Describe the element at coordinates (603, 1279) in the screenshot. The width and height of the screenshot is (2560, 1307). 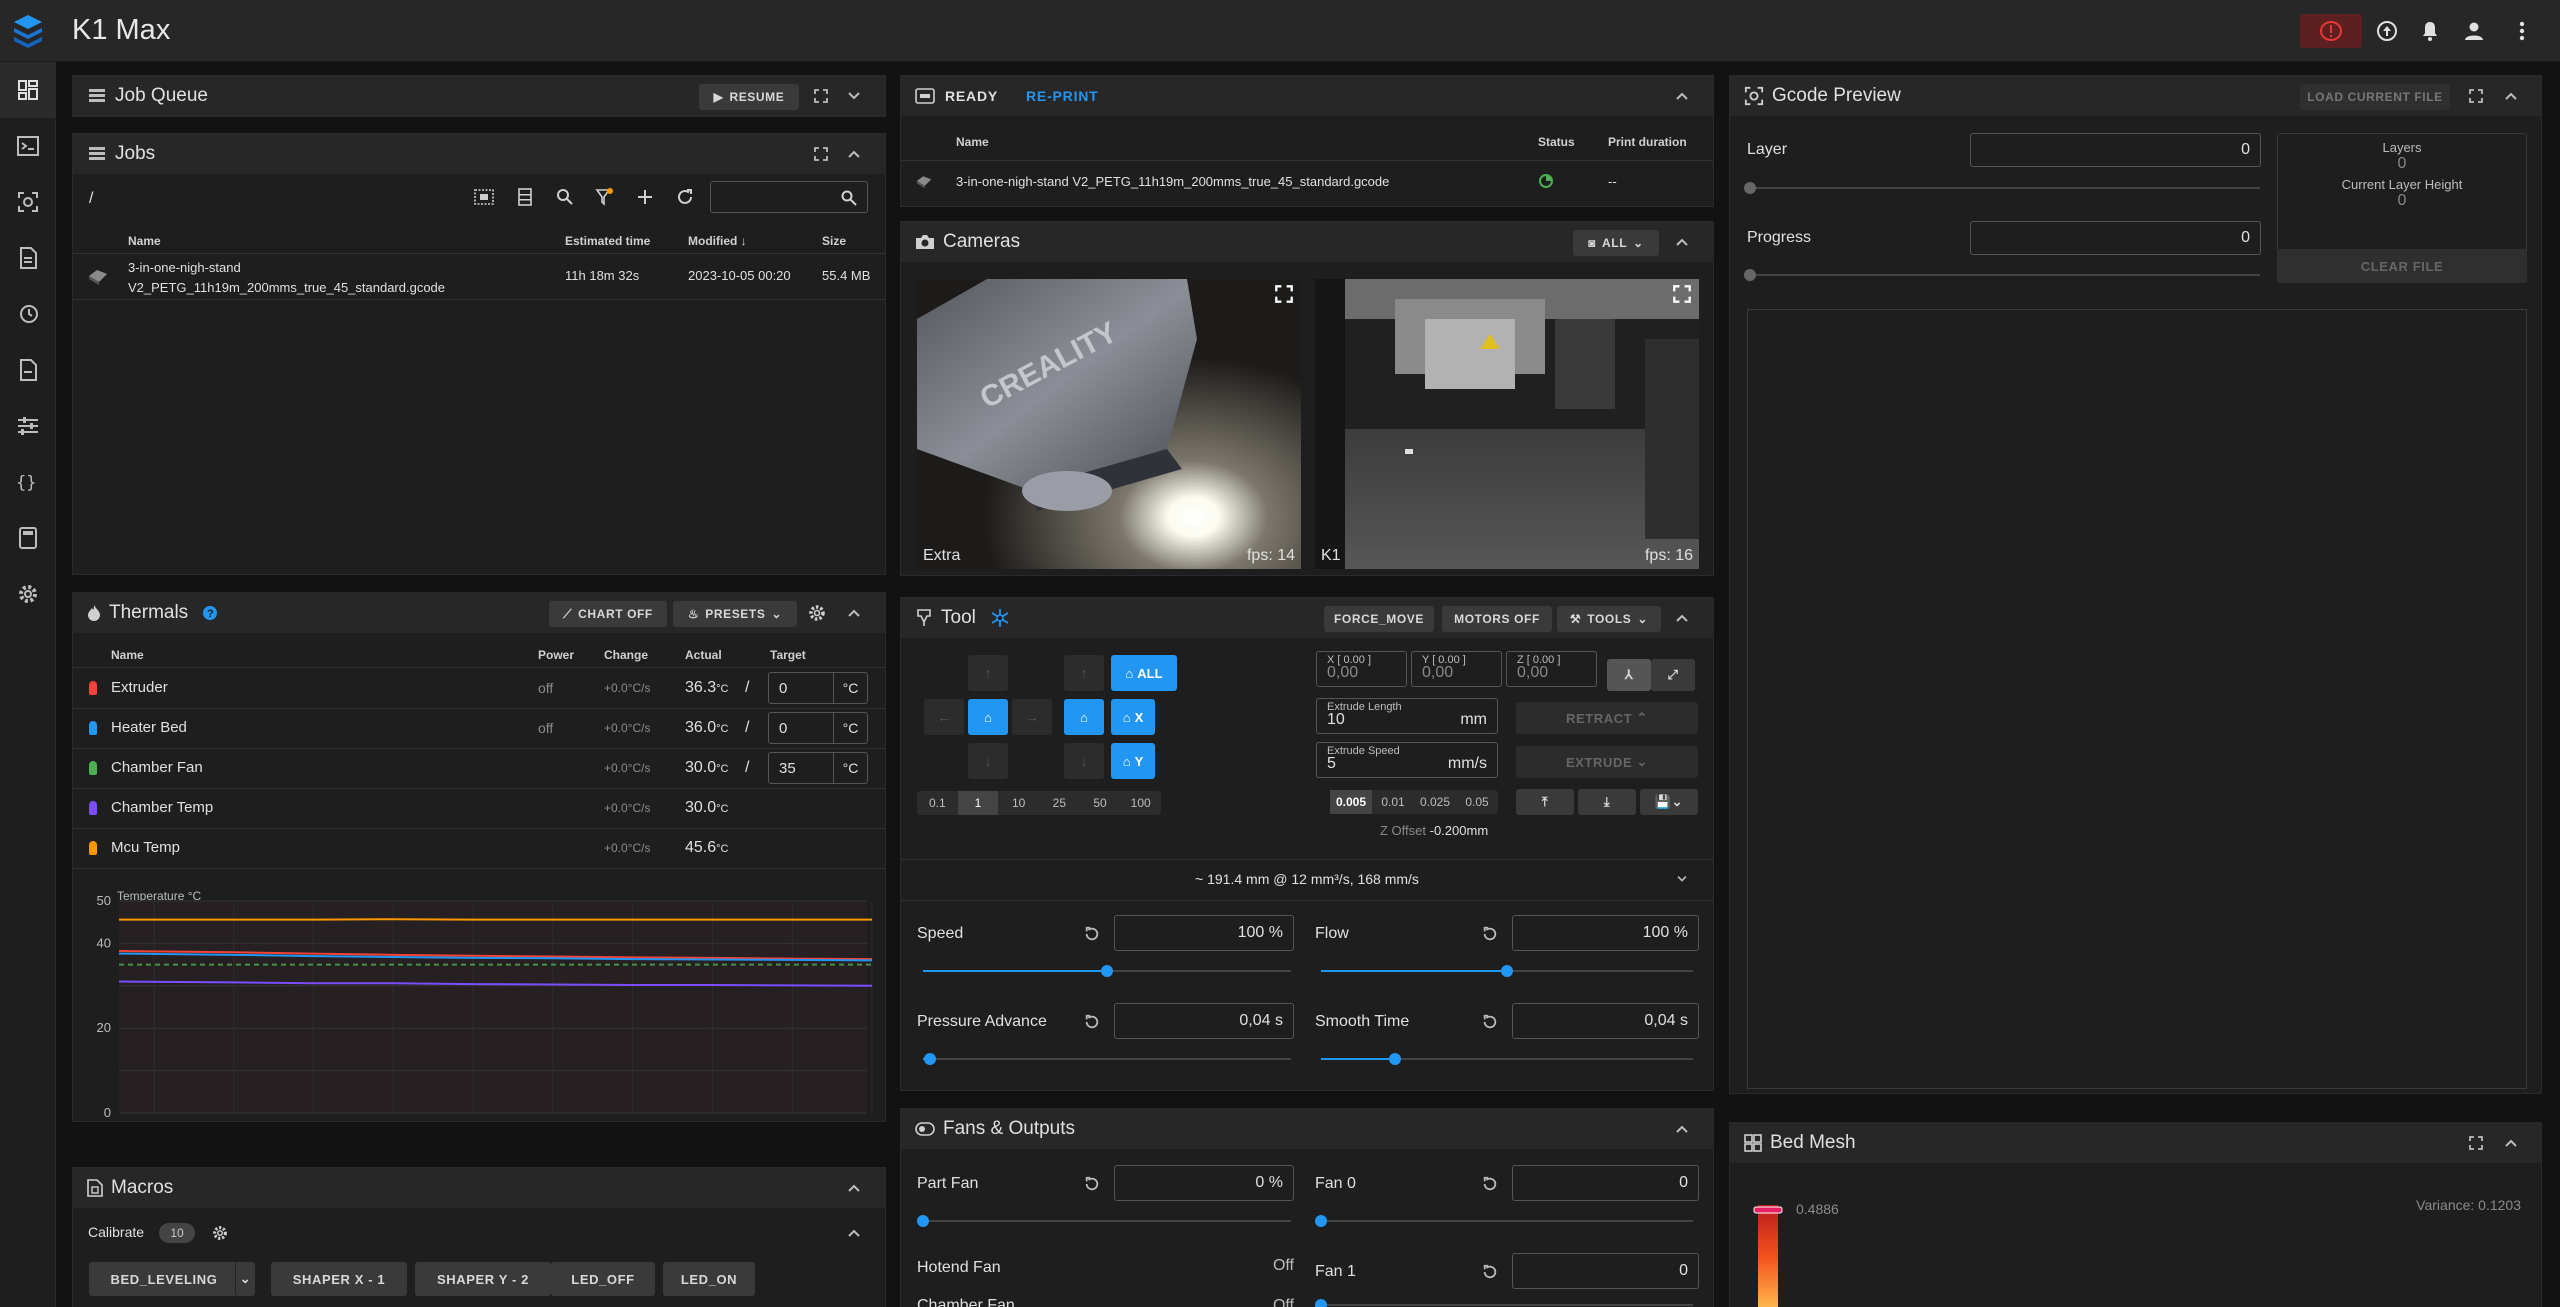
I see `macro-led-off-button: LED_OFF` at that location.